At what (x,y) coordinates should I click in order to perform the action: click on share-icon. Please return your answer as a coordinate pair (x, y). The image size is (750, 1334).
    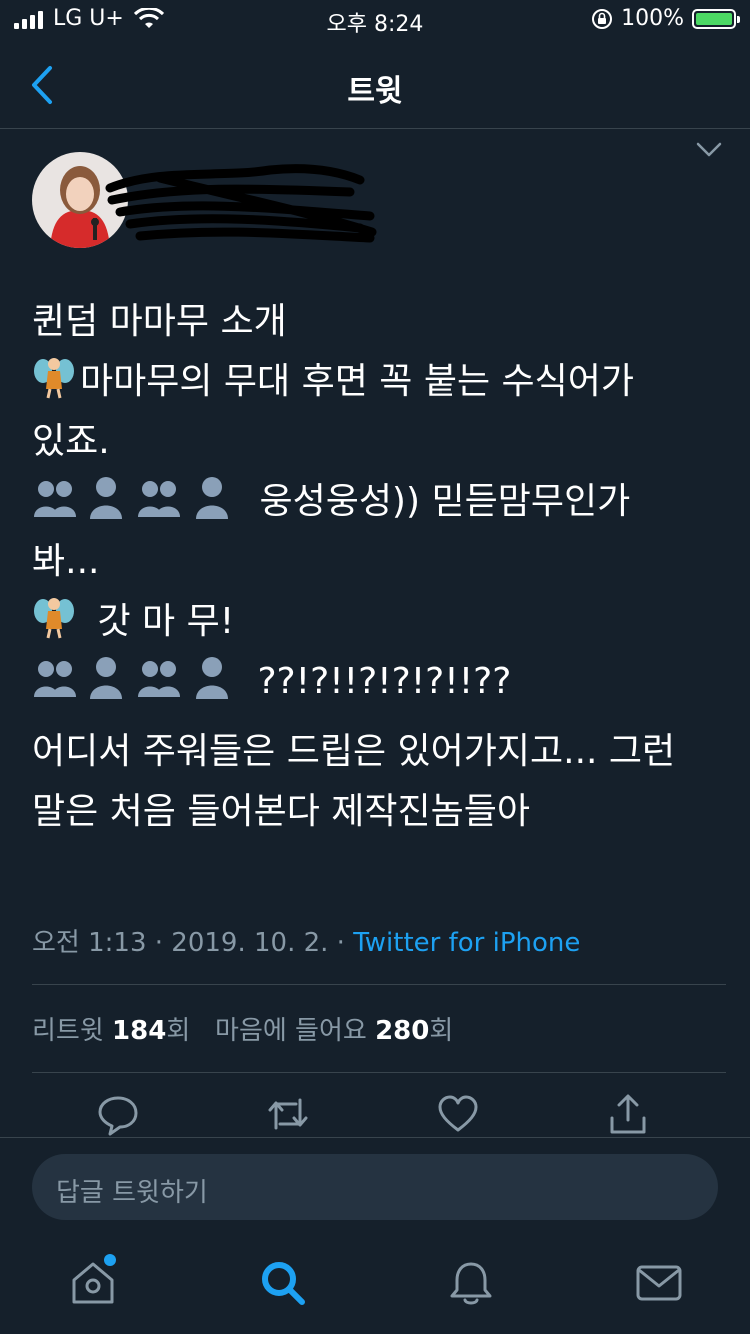
    Looking at the image, I should click on (628, 1114).